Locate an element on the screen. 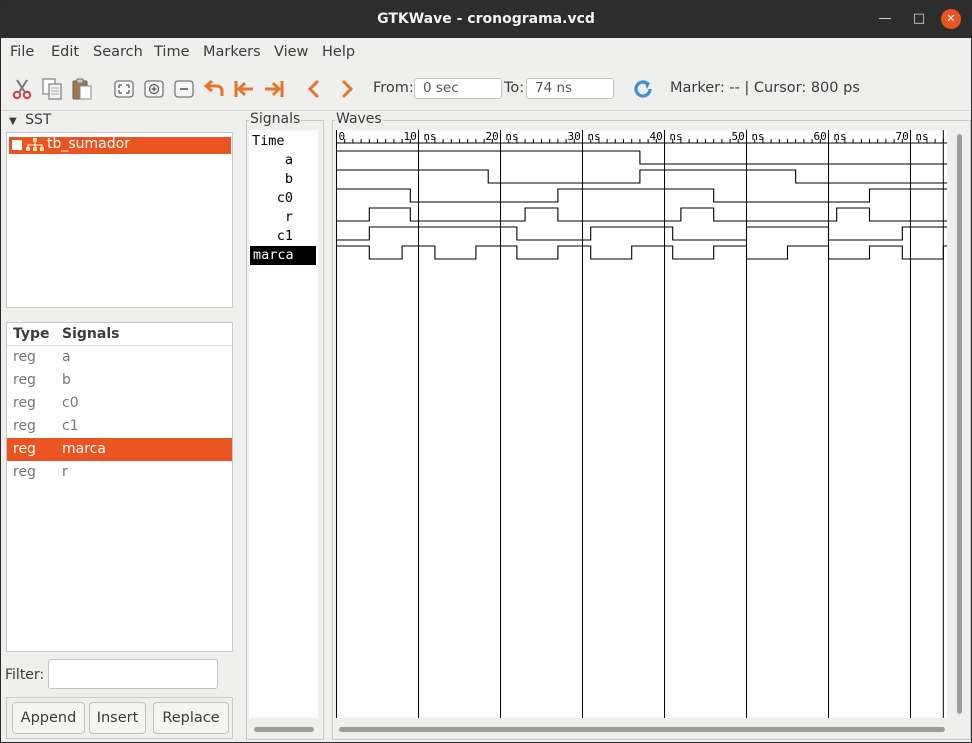 This screenshot has height=743, width=972. waveform-c0 is located at coordinates (641, 195).